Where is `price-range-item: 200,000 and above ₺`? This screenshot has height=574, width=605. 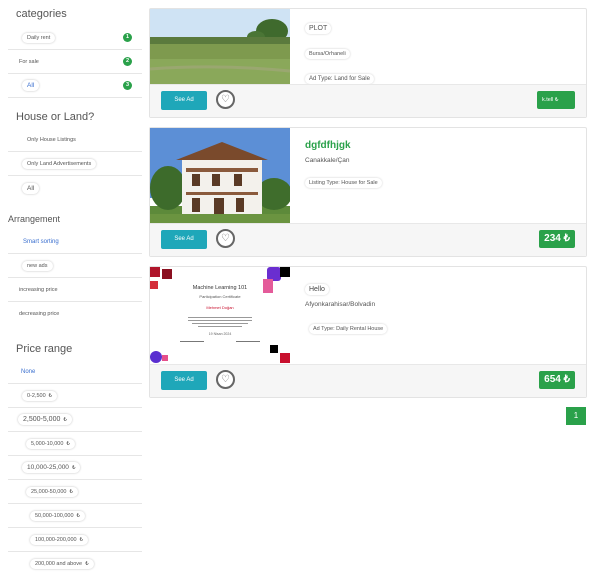
price-range-item: 200,000 and above ₺ is located at coordinates (75, 563).